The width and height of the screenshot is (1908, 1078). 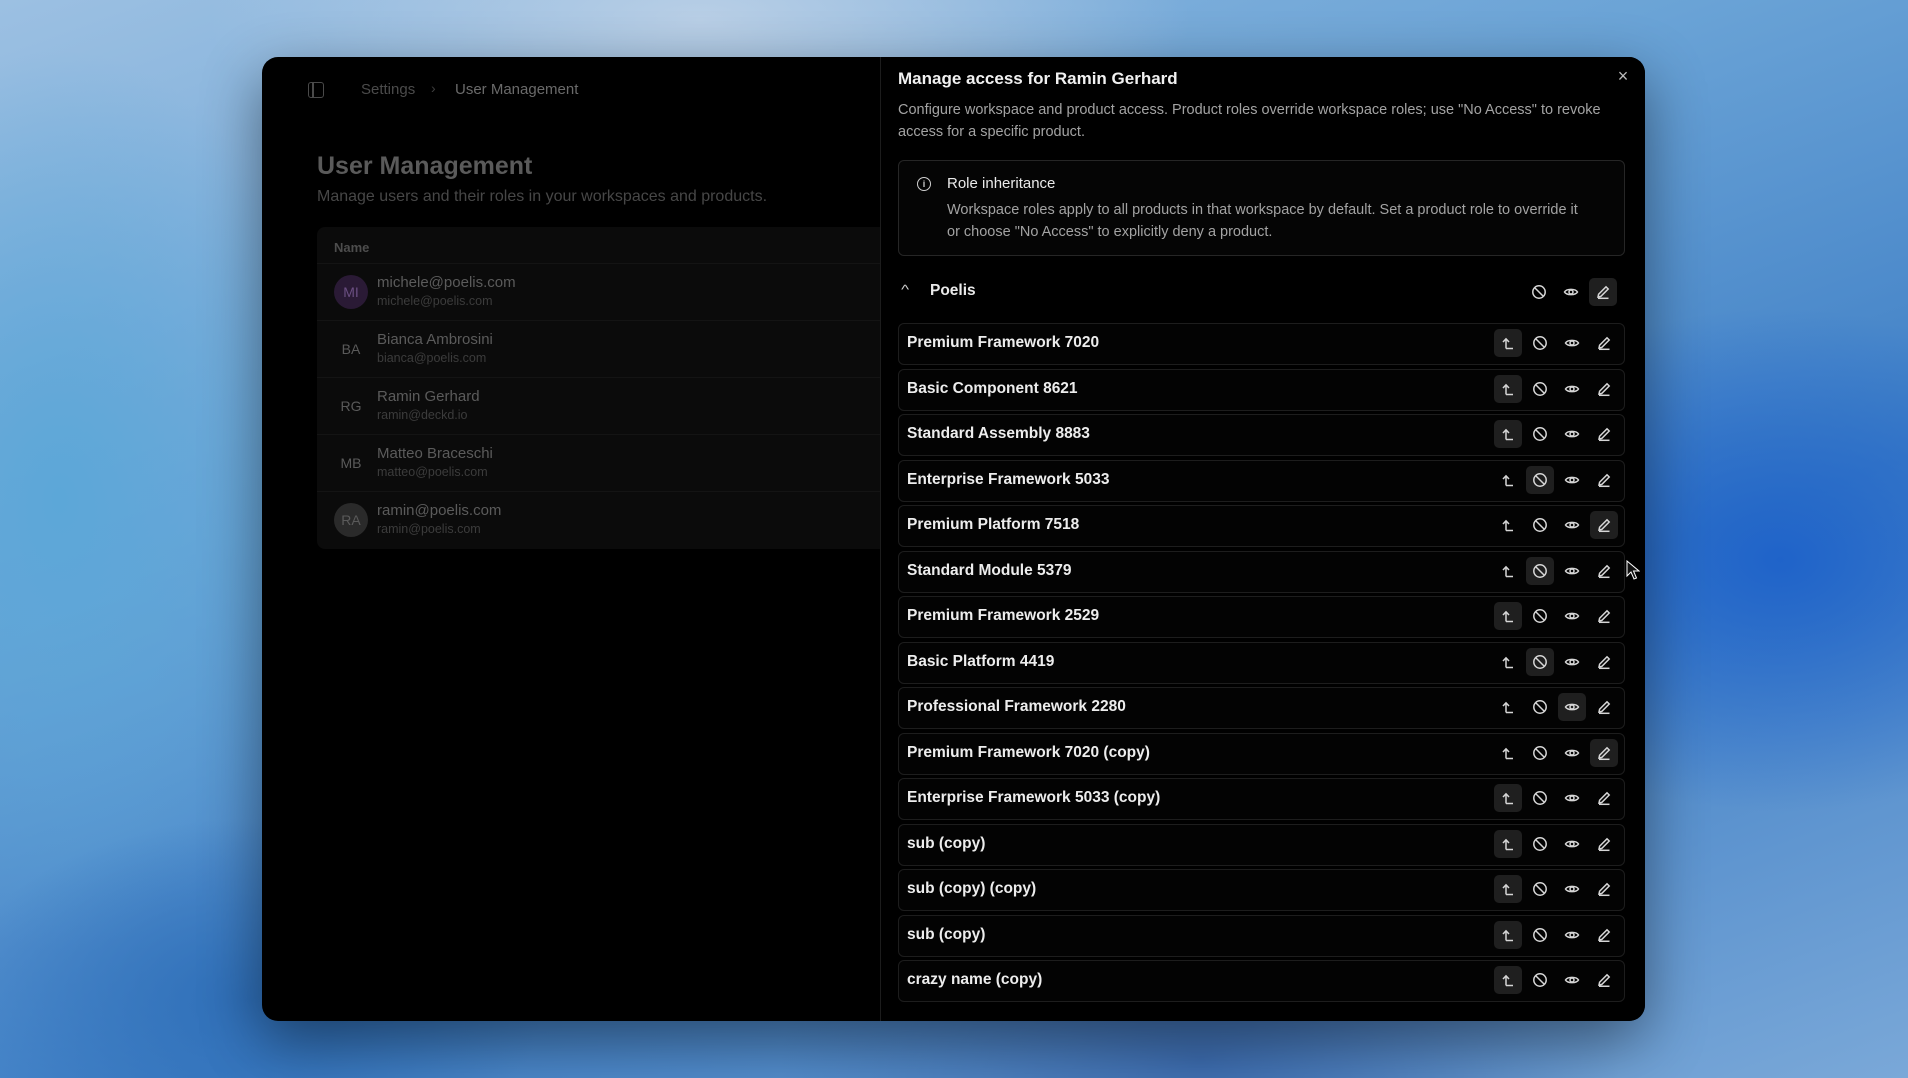 I want to click on chevron-up-icon: ^, so click(x=905, y=289).